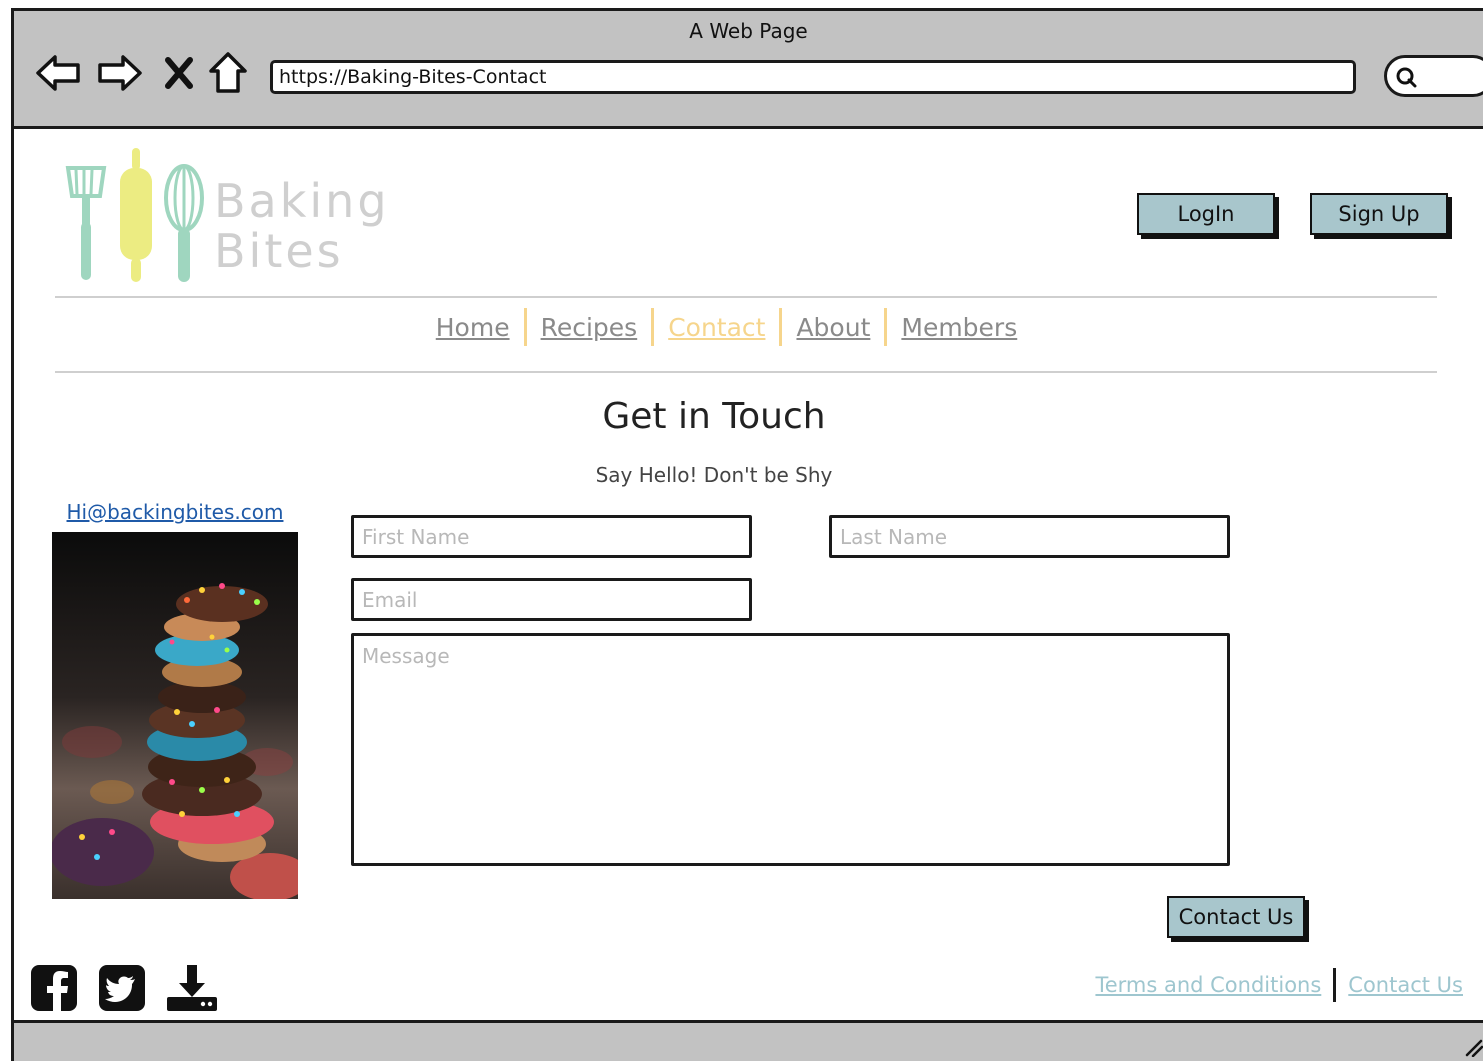 The image size is (1483, 1061). I want to click on site-logo: Baking Bites, so click(232, 215).